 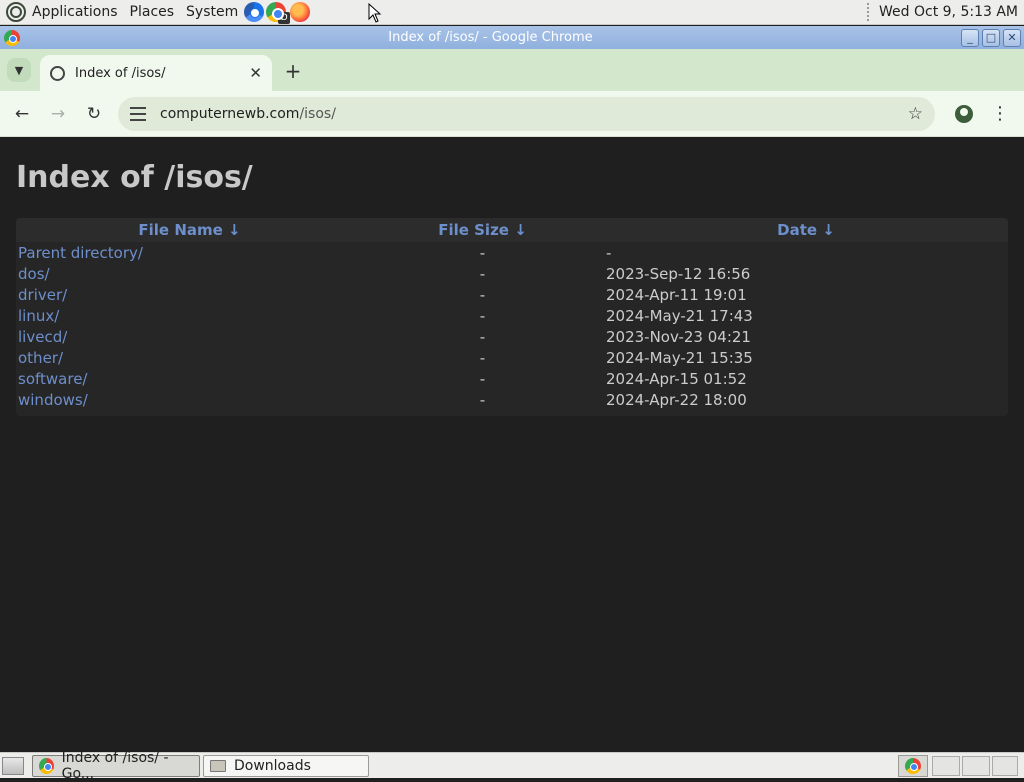 What do you see at coordinates (1000, 113) in the screenshot?
I see `more-menu-icon: ⋮` at bounding box center [1000, 113].